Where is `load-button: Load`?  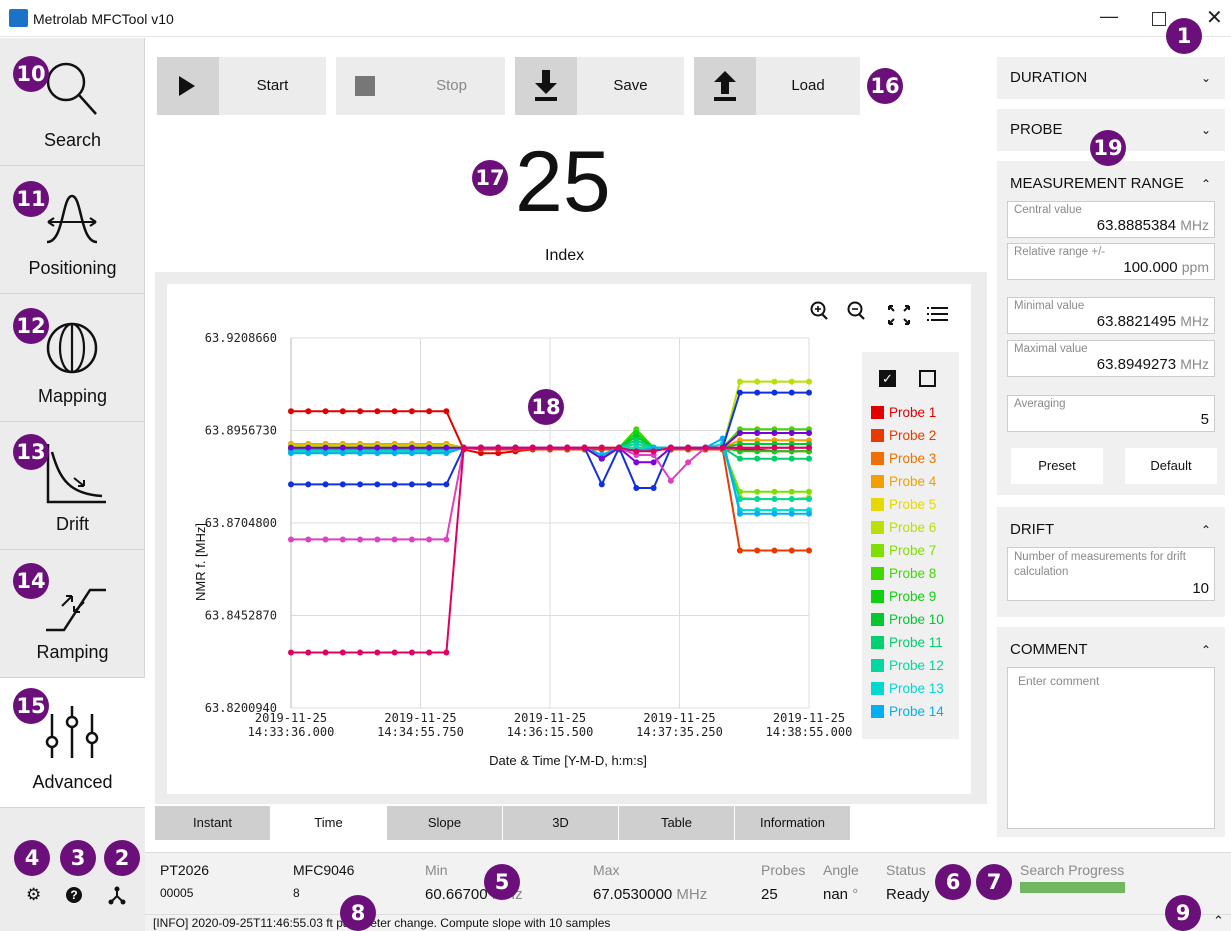
load-button: Load is located at coordinates (777, 86).